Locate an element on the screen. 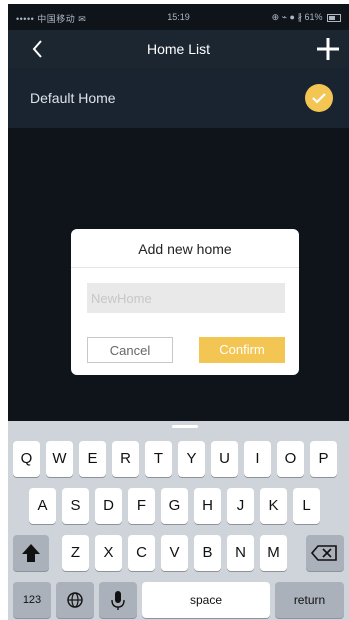  globe-icon is located at coordinates (75, 600).